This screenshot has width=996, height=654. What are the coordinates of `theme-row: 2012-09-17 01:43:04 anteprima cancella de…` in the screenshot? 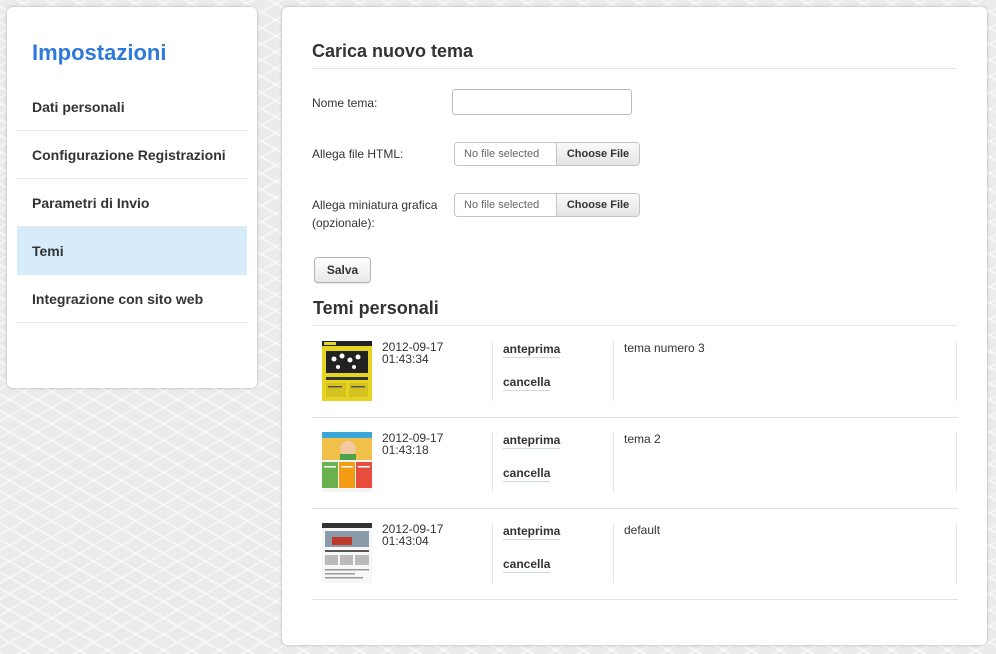 It's located at (635, 554).